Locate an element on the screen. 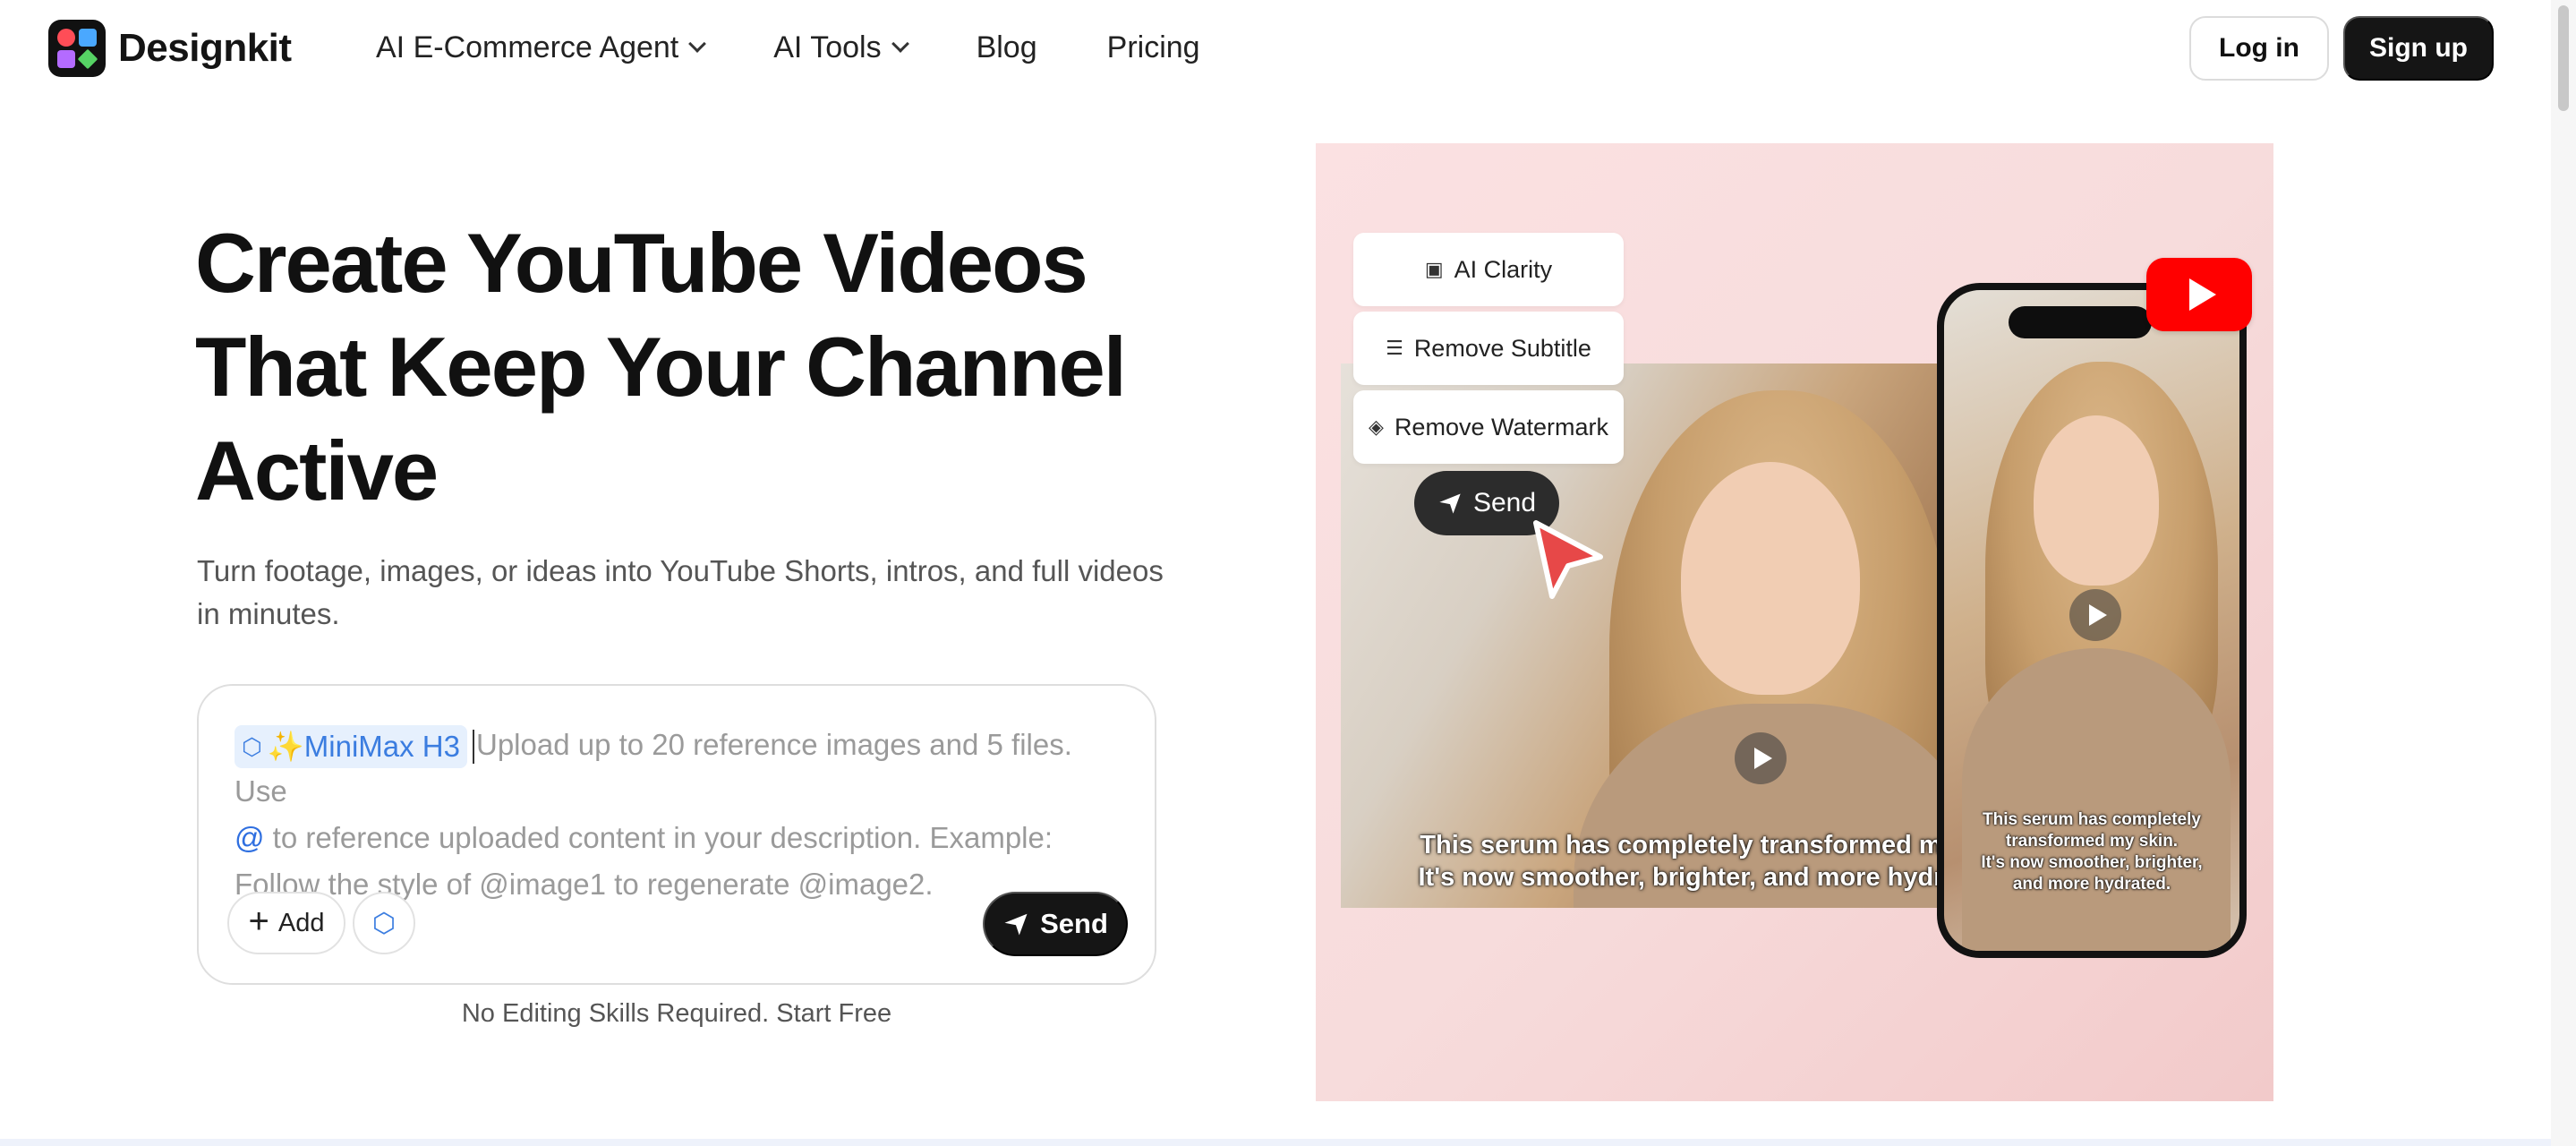 The width and height of the screenshot is (2576, 1146). send-chip-label: Send is located at coordinates (1504, 502).